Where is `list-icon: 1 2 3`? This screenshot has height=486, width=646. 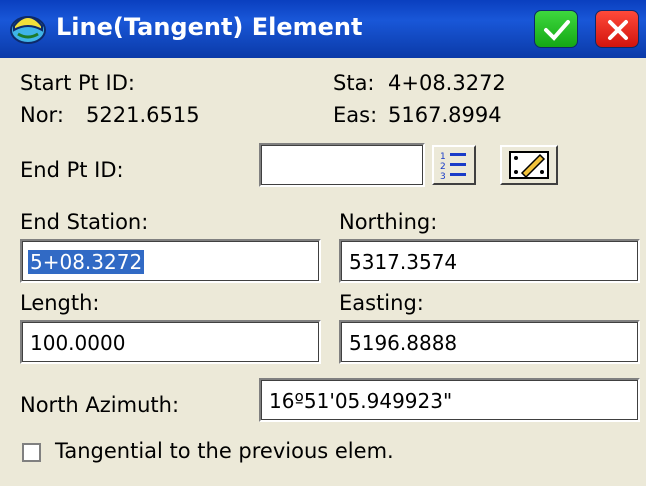
list-icon: 1 2 3 is located at coordinates (453, 167).